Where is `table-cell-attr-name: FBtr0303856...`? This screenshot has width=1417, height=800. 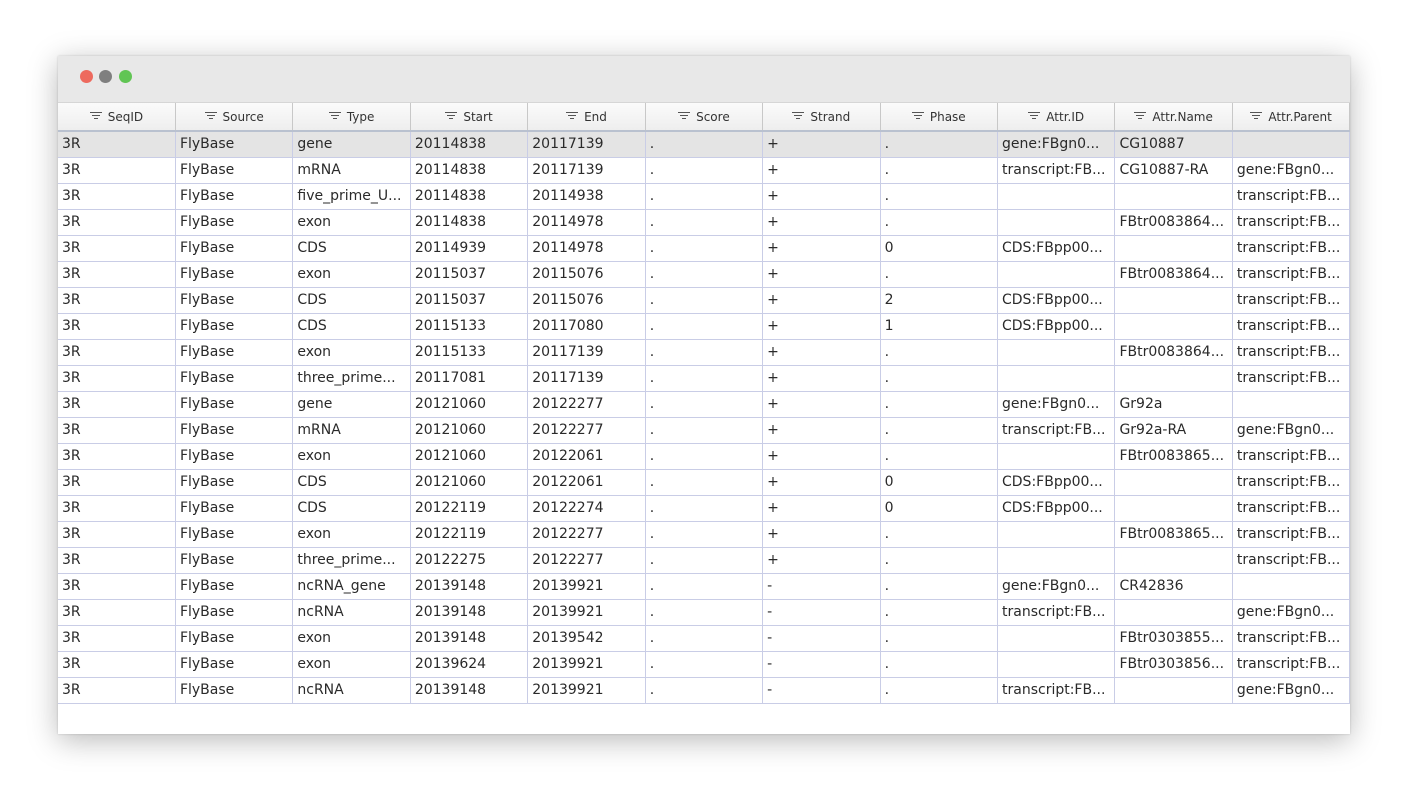
table-cell-attr-name: FBtr0303856... is located at coordinates (1173, 664).